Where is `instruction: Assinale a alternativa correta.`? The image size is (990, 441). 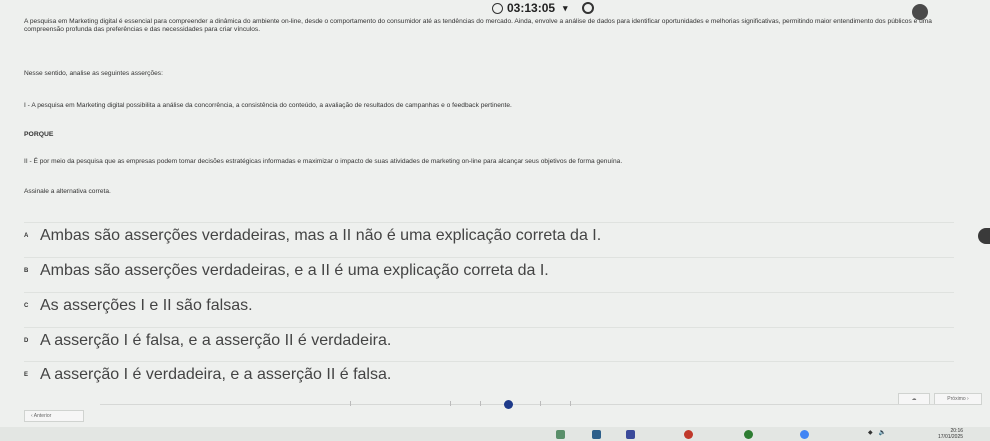
instruction: Assinale a alternativa correta. is located at coordinates (67, 191).